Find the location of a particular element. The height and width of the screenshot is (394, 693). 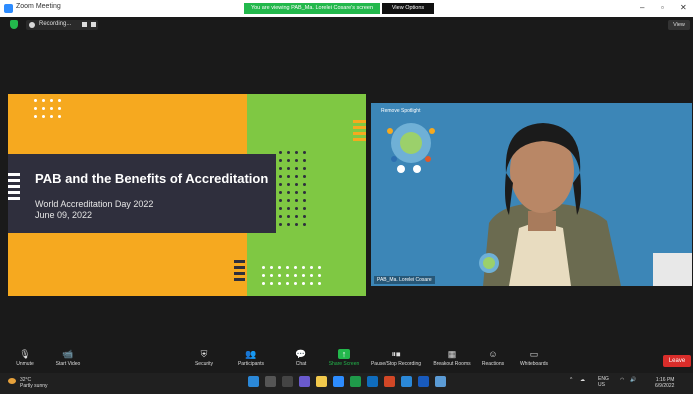

stop-recording-icon is located at coordinates (93, 24).